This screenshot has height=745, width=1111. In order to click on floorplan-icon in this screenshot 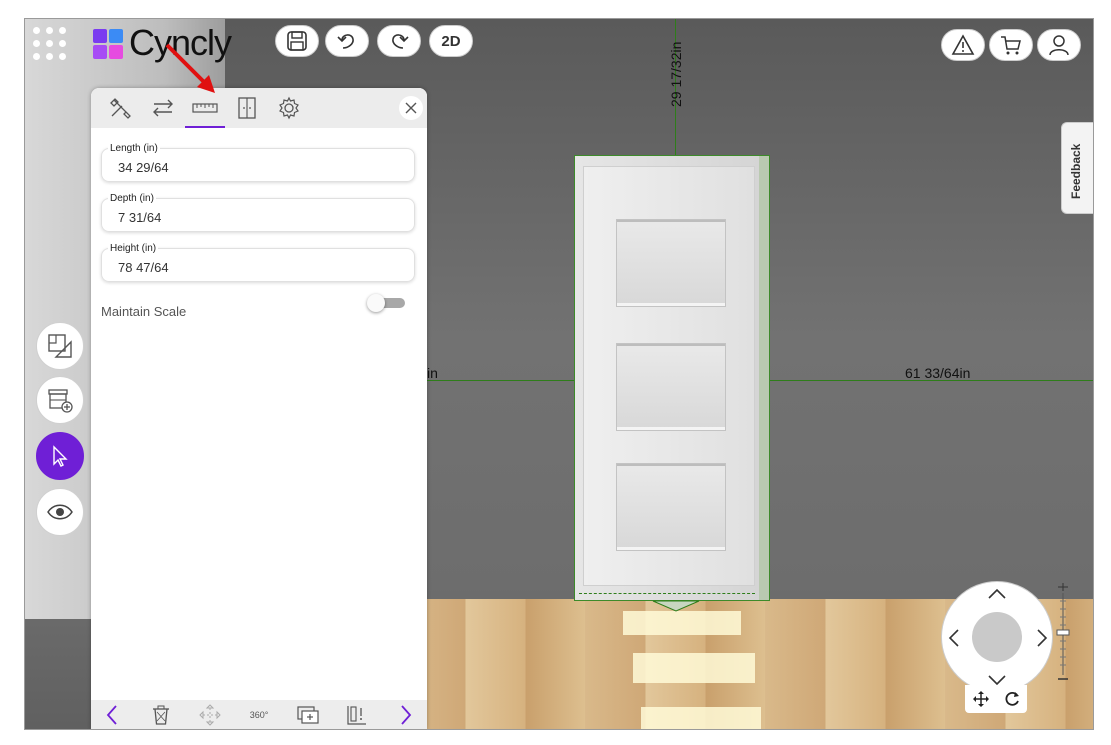, I will do `click(60, 346)`.